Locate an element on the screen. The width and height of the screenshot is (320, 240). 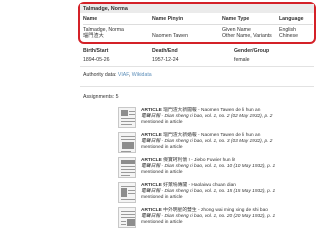
birth-value: 1894-05-26 is located at coordinates (96, 60).